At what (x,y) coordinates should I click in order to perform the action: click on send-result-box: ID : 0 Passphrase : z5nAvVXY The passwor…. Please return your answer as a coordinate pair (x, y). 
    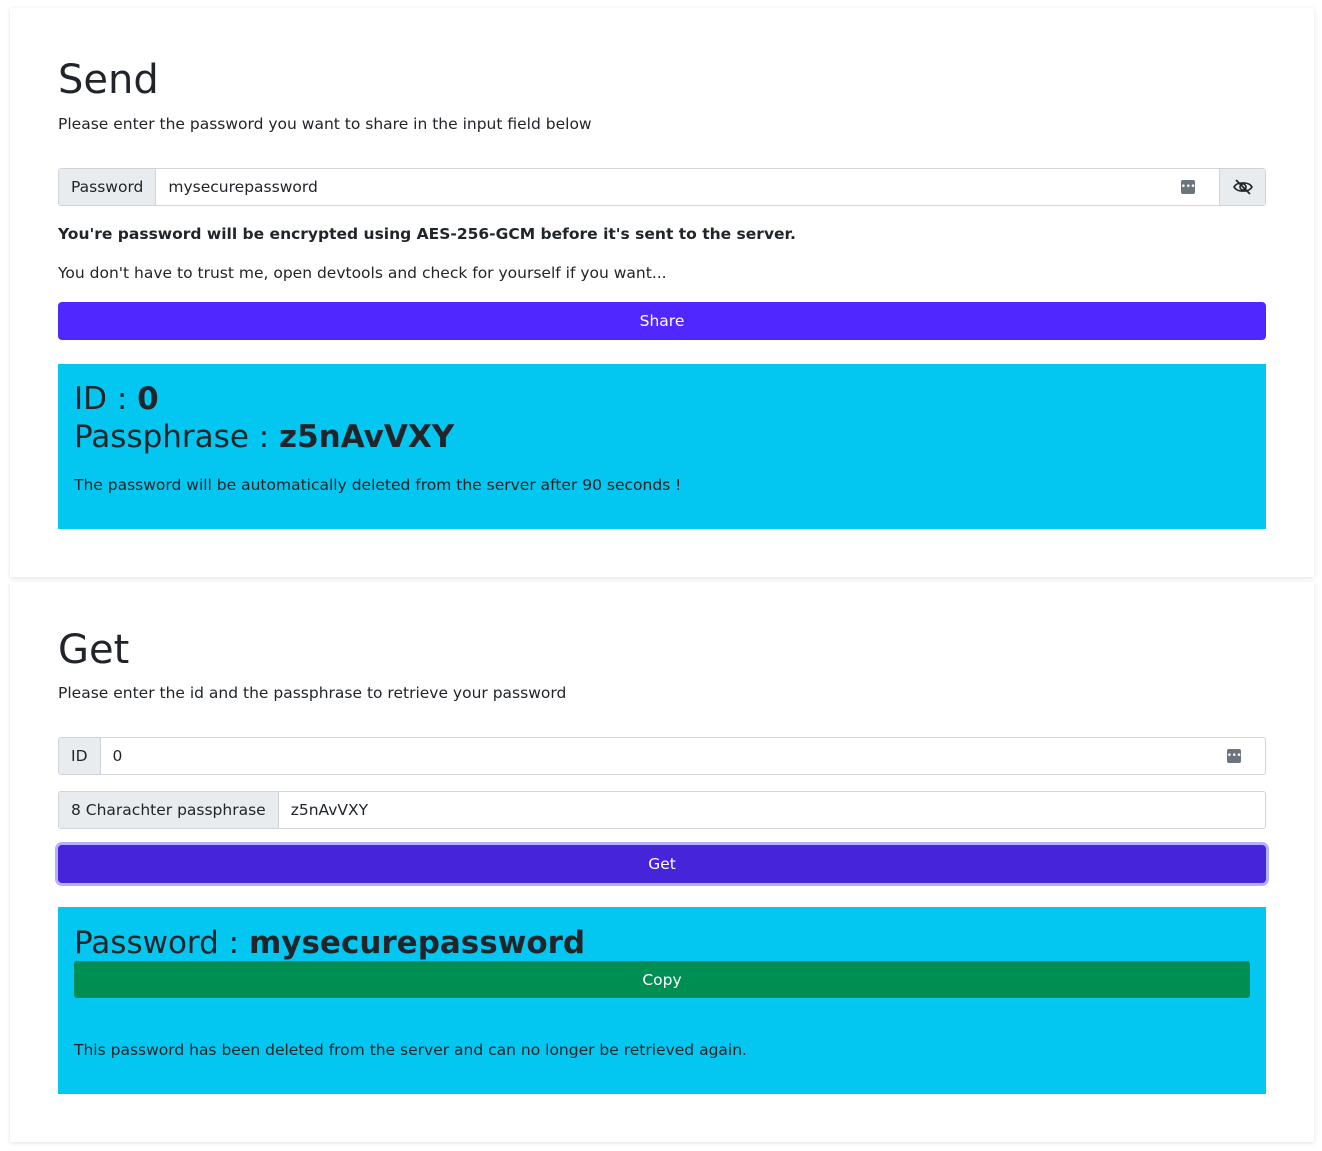
    Looking at the image, I should click on (662, 446).